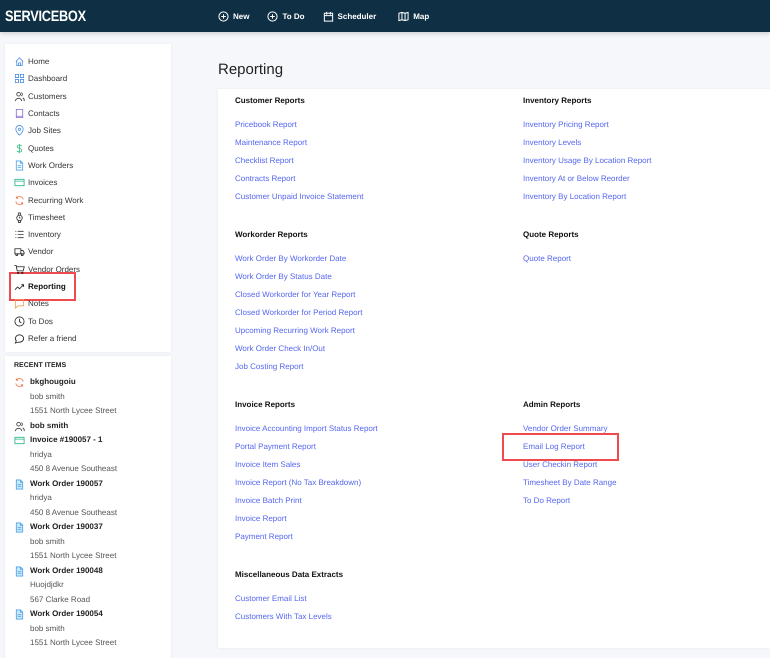  What do you see at coordinates (574, 197) in the screenshot?
I see `report-link: Inventory By Location Report` at bounding box center [574, 197].